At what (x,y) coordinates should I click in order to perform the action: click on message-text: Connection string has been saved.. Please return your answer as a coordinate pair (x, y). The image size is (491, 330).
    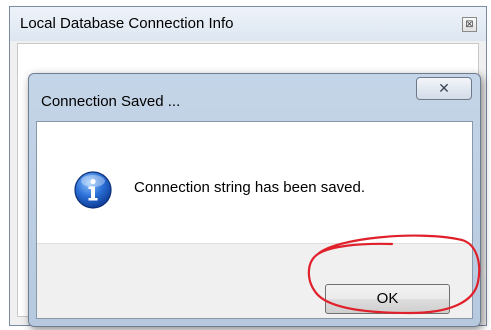
    Looking at the image, I should click on (249, 187).